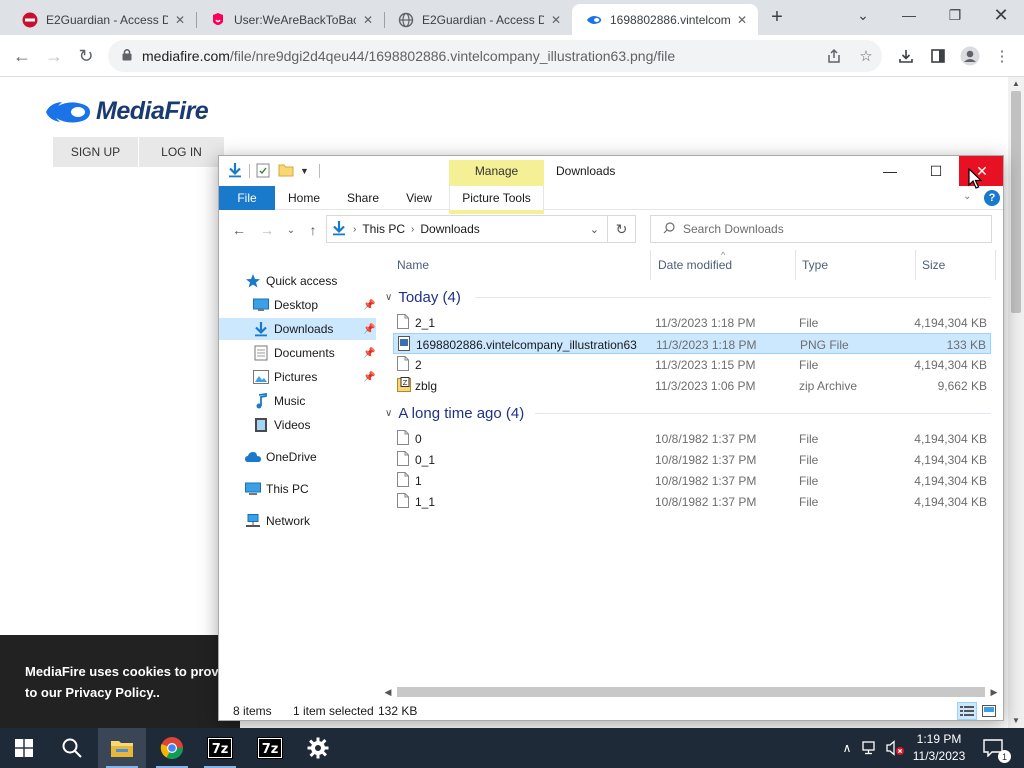 This screenshot has height=768, width=1024. Describe the element at coordinates (994, 692) in the screenshot. I see `scroll-right-arrow-icon: ▶` at that location.